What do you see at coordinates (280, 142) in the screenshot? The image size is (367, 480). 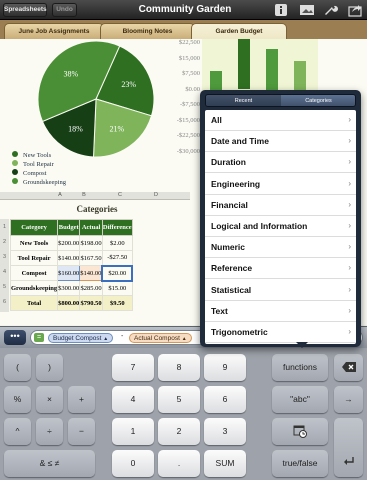 I see `category-item: Date and Time ›` at bounding box center [280, 142].